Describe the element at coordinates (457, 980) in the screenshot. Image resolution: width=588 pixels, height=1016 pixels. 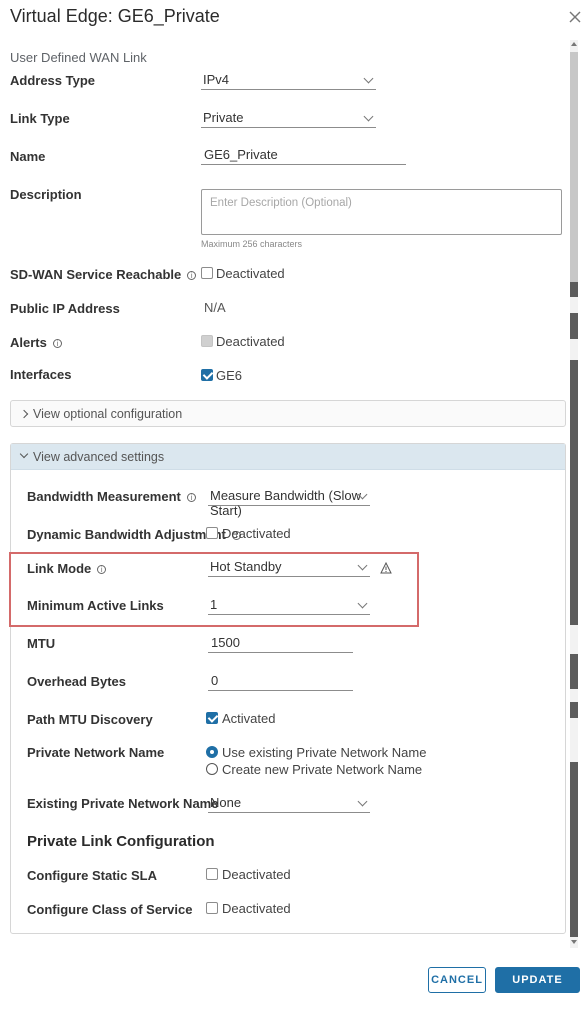
I see `cancel-button: CANCEL` at that location.